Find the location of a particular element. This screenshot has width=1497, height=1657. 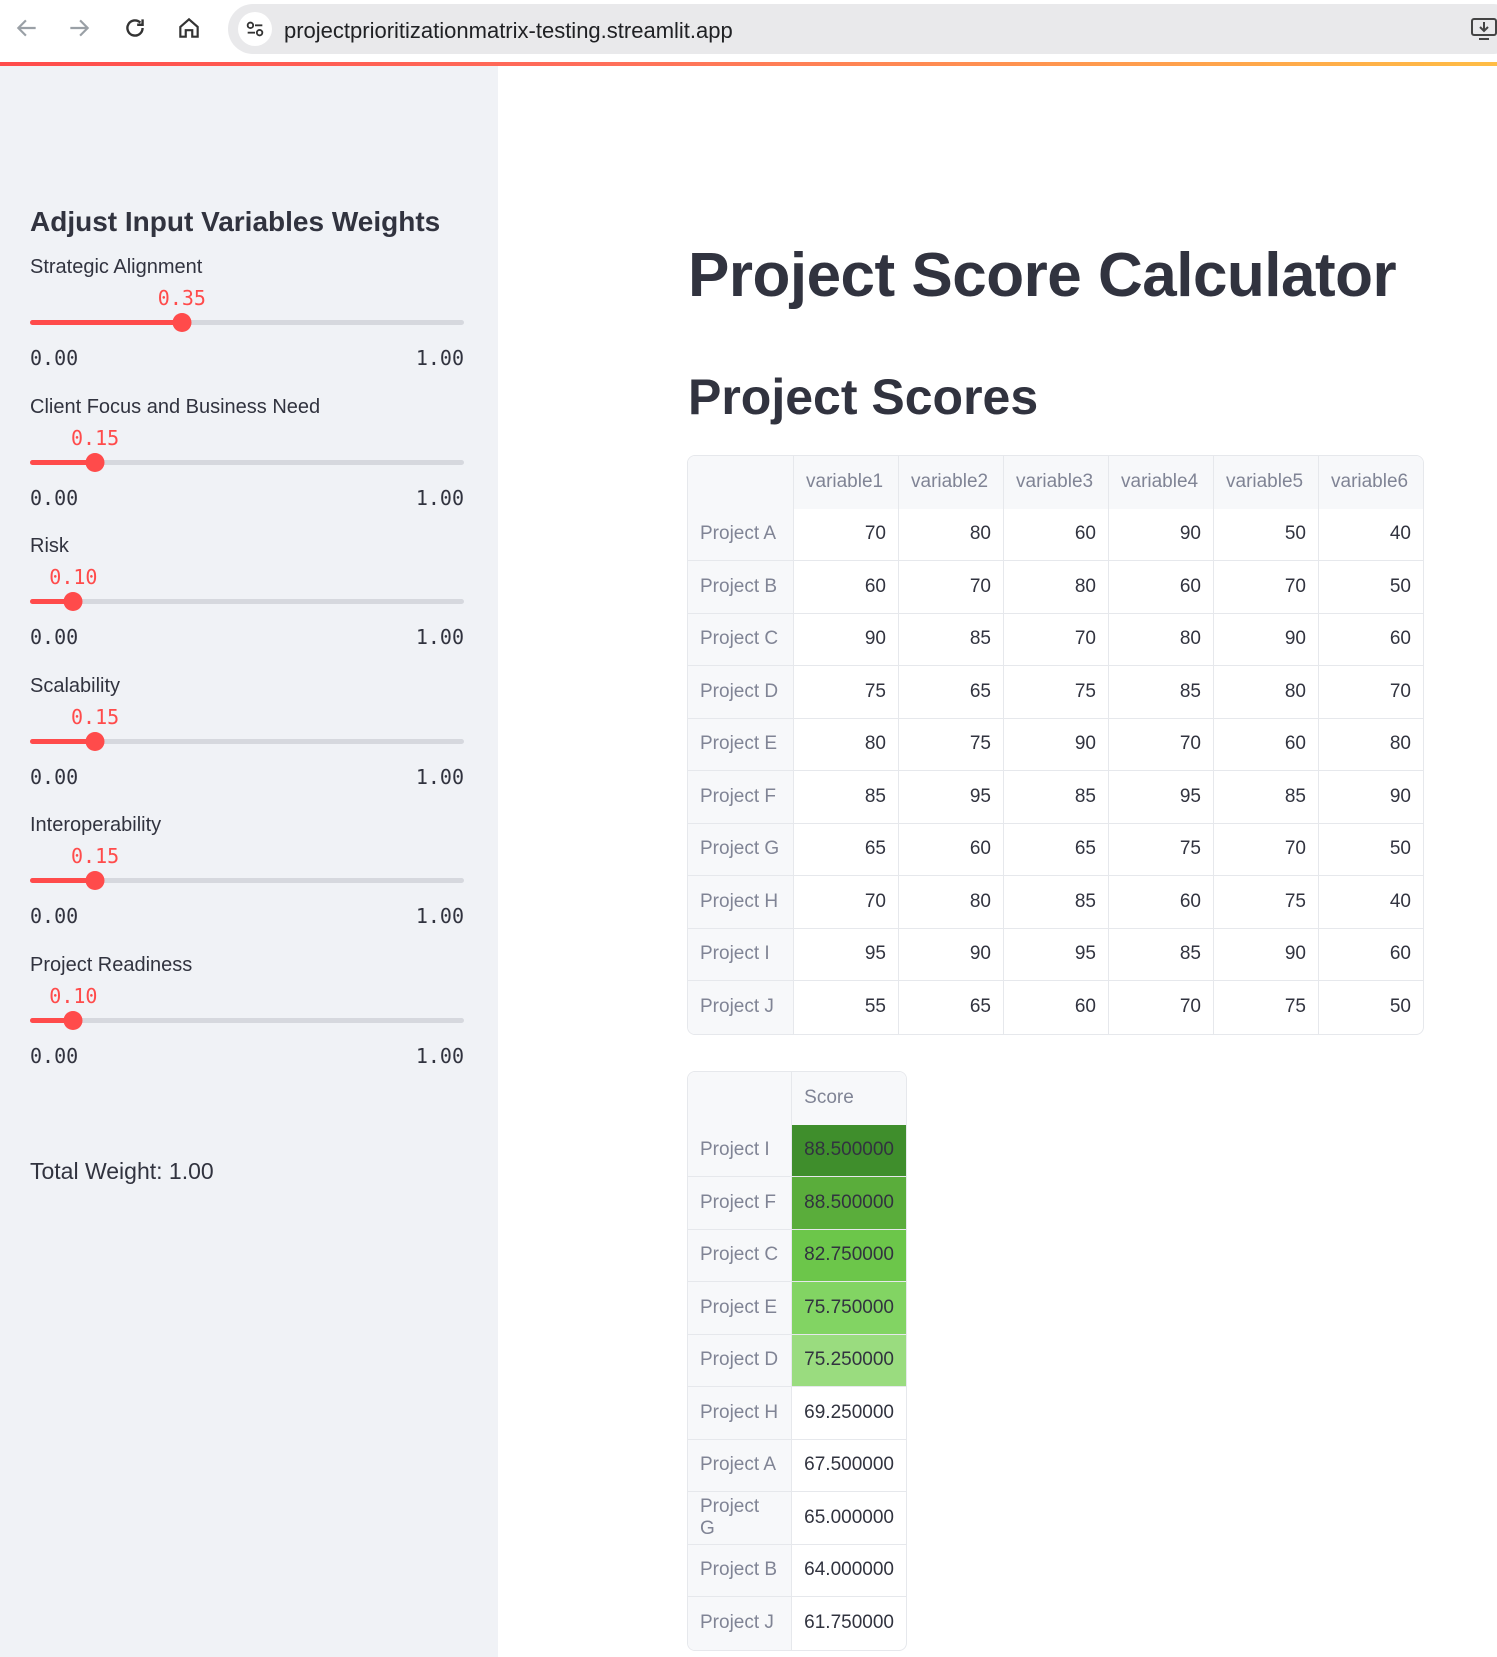

score-header: Score is located at coordinates (849, 1098).